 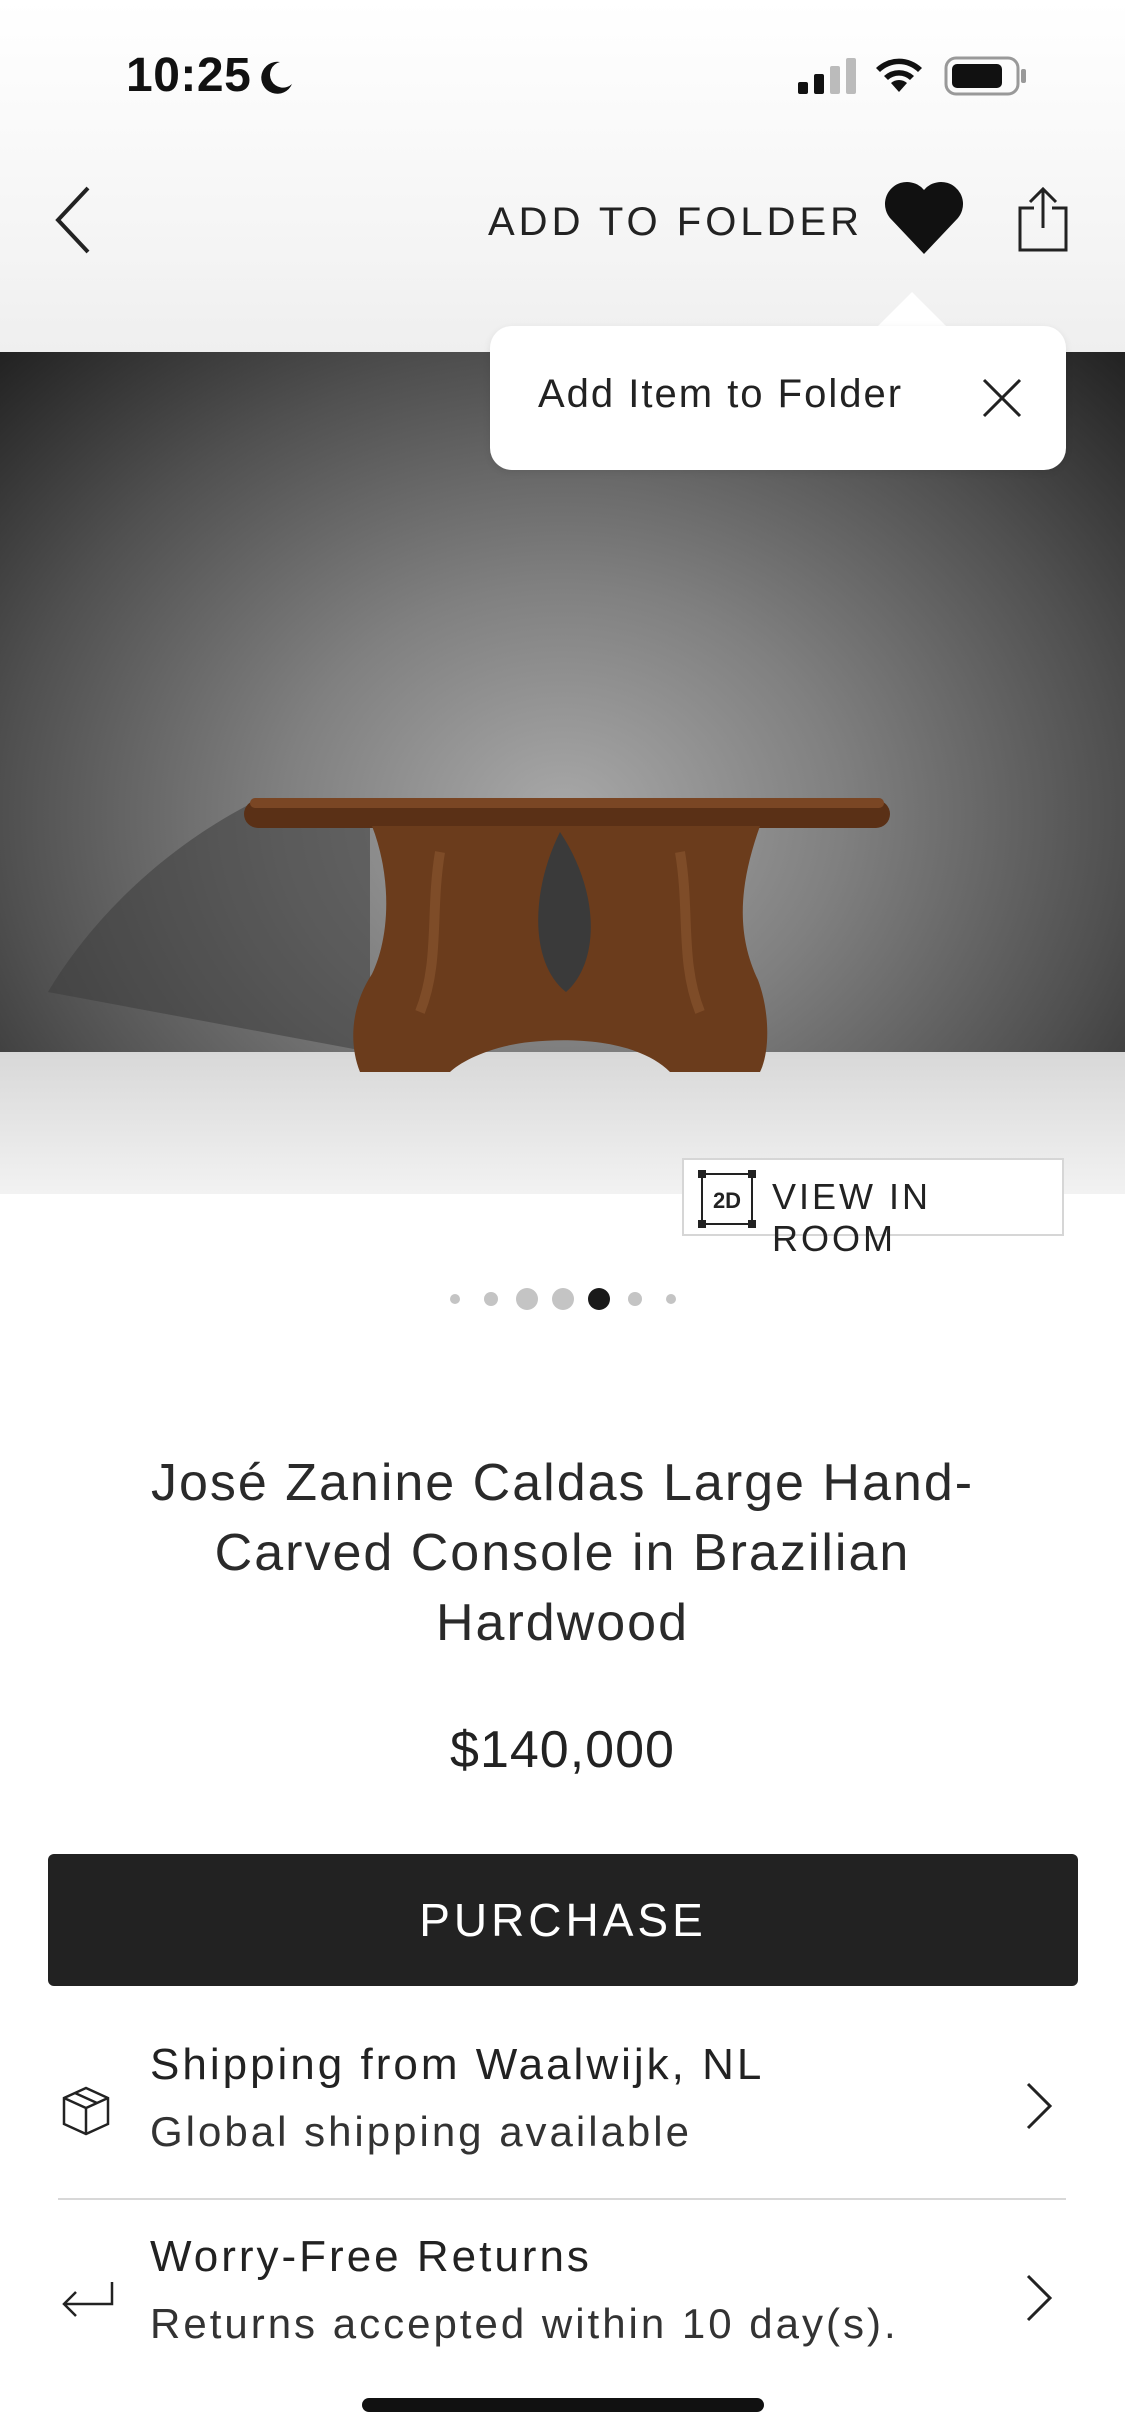 I want to click on status-time: 10:25, so click(x=189, y=75).